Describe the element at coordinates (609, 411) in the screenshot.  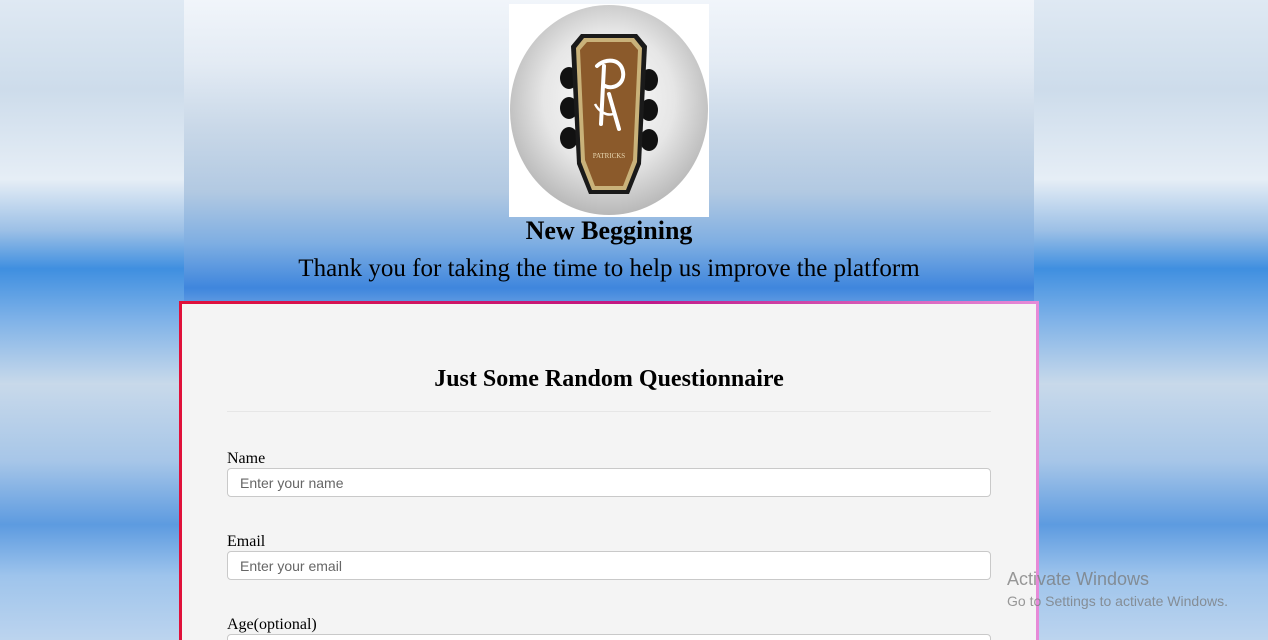
I see `title-divider` at that location.